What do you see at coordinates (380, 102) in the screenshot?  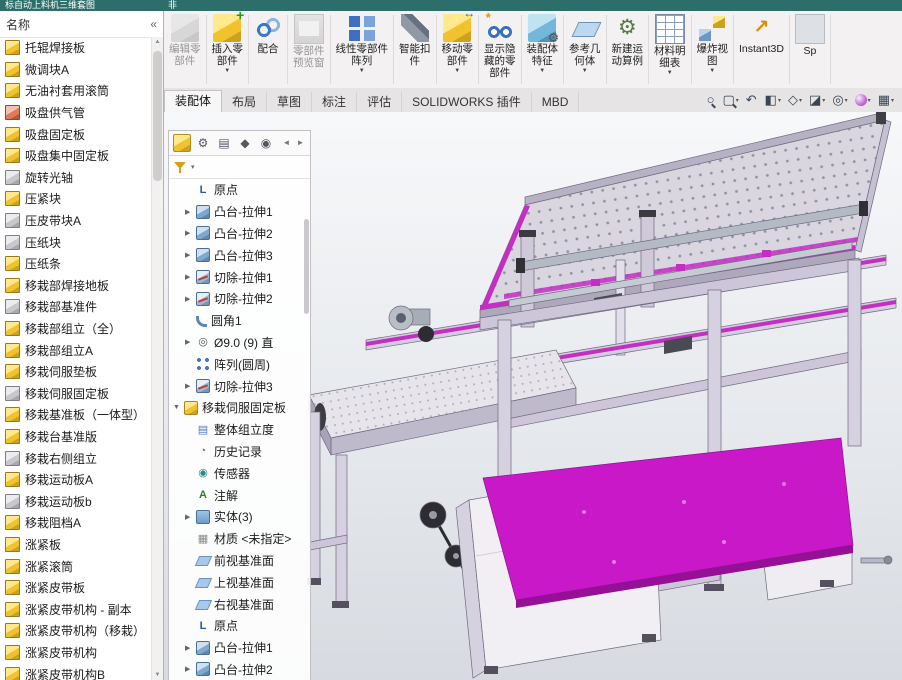 I see `command-tab: 评估` at bounding box center [380, 102].